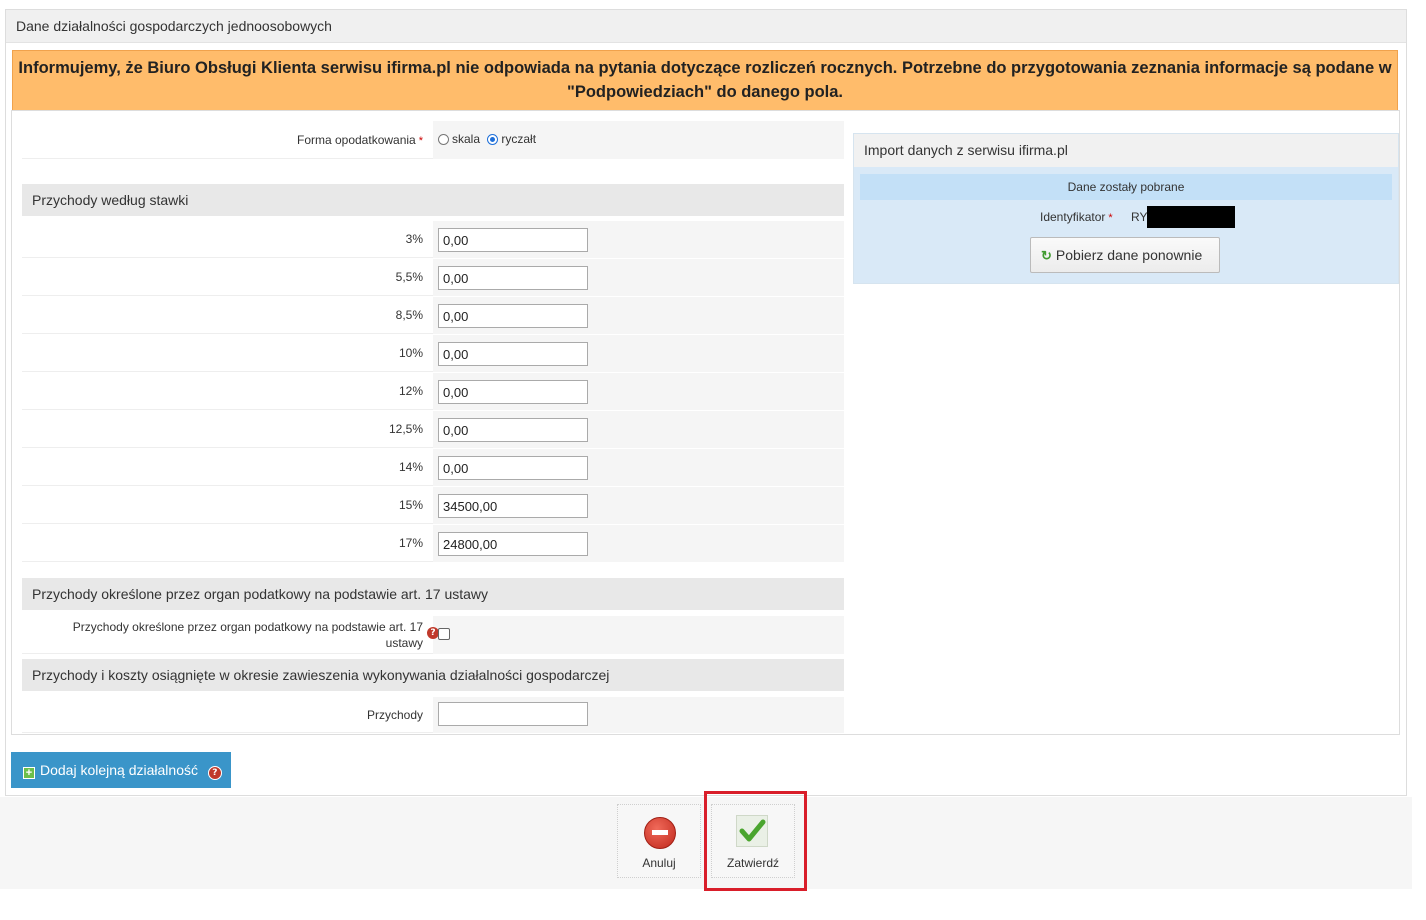  Describe the element at coordinates (1046, 255) in the screenshot. I see `refresh-icon: ↻` at that location.